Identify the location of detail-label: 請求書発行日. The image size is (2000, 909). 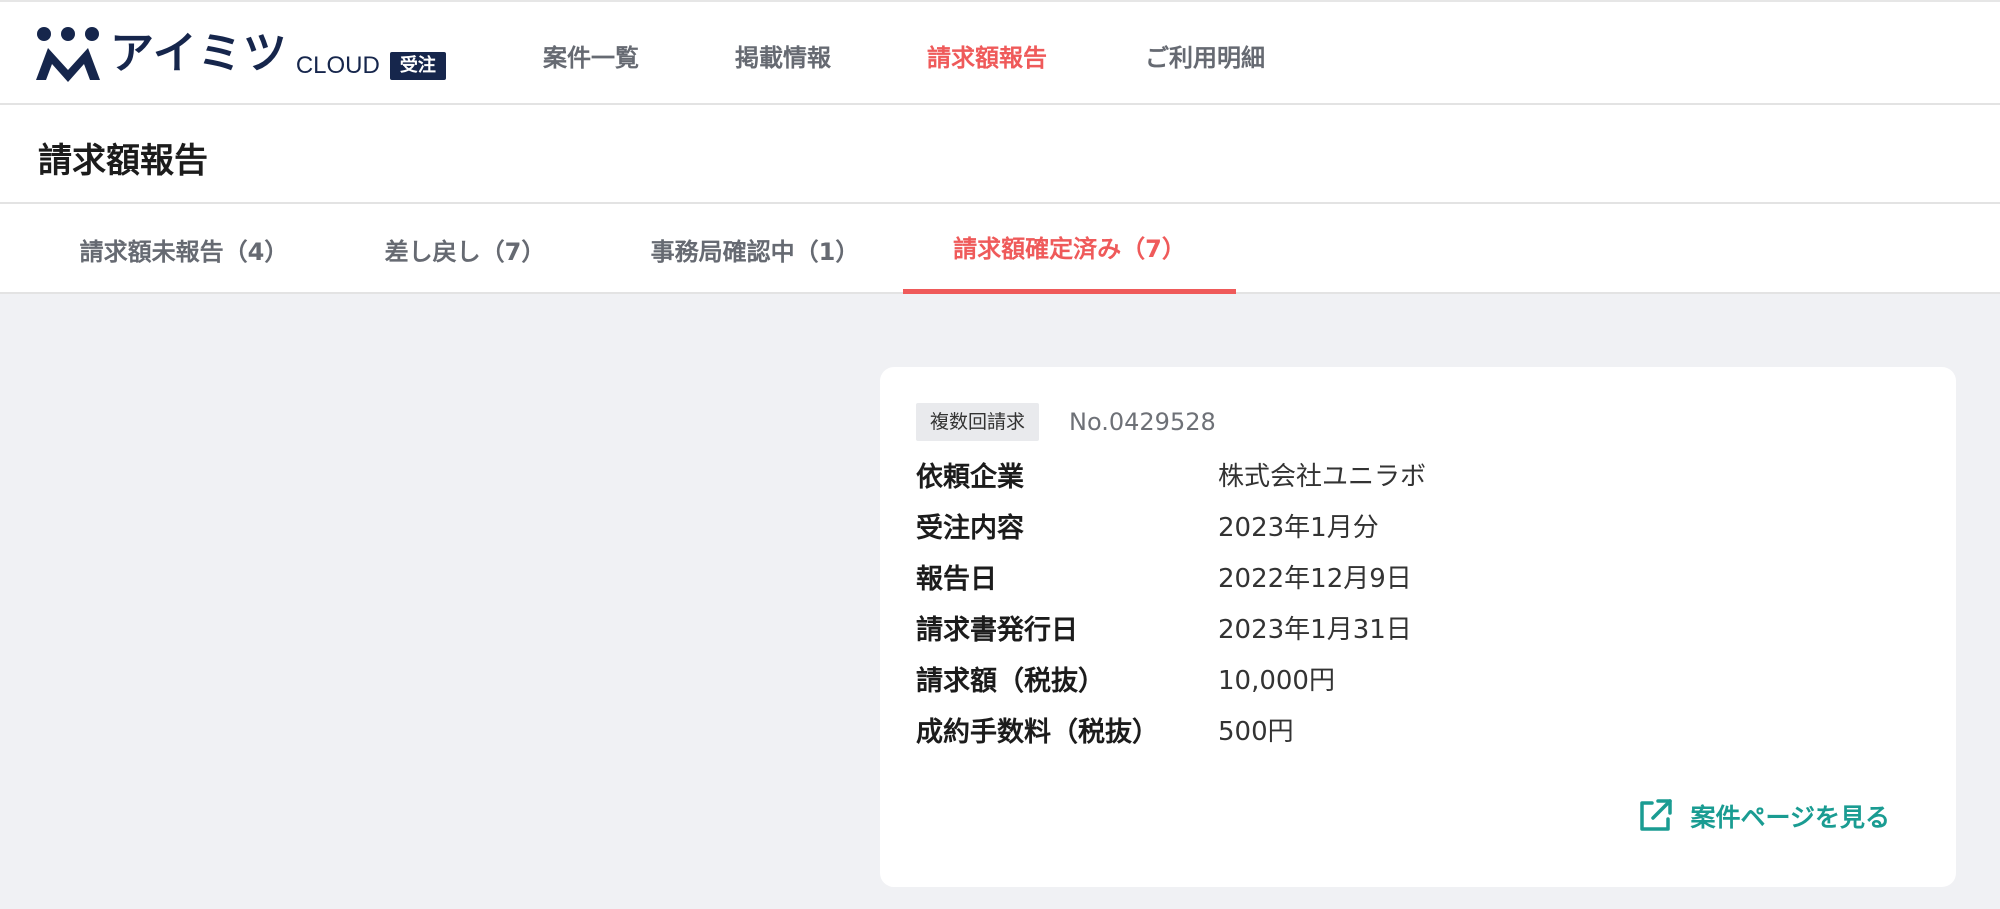
(997, 630).